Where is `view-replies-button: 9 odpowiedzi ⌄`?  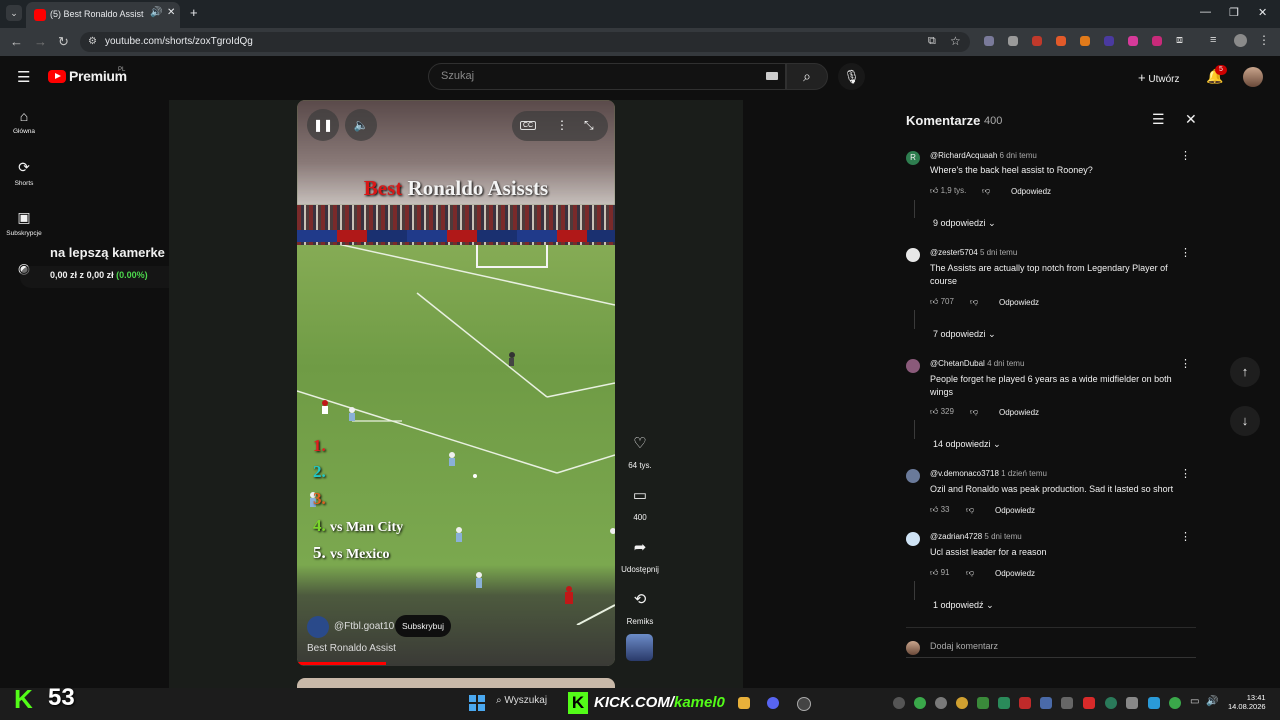
view-replies-button: 9 odpowiedzi ⌄ is located at coordinates (964, 223).